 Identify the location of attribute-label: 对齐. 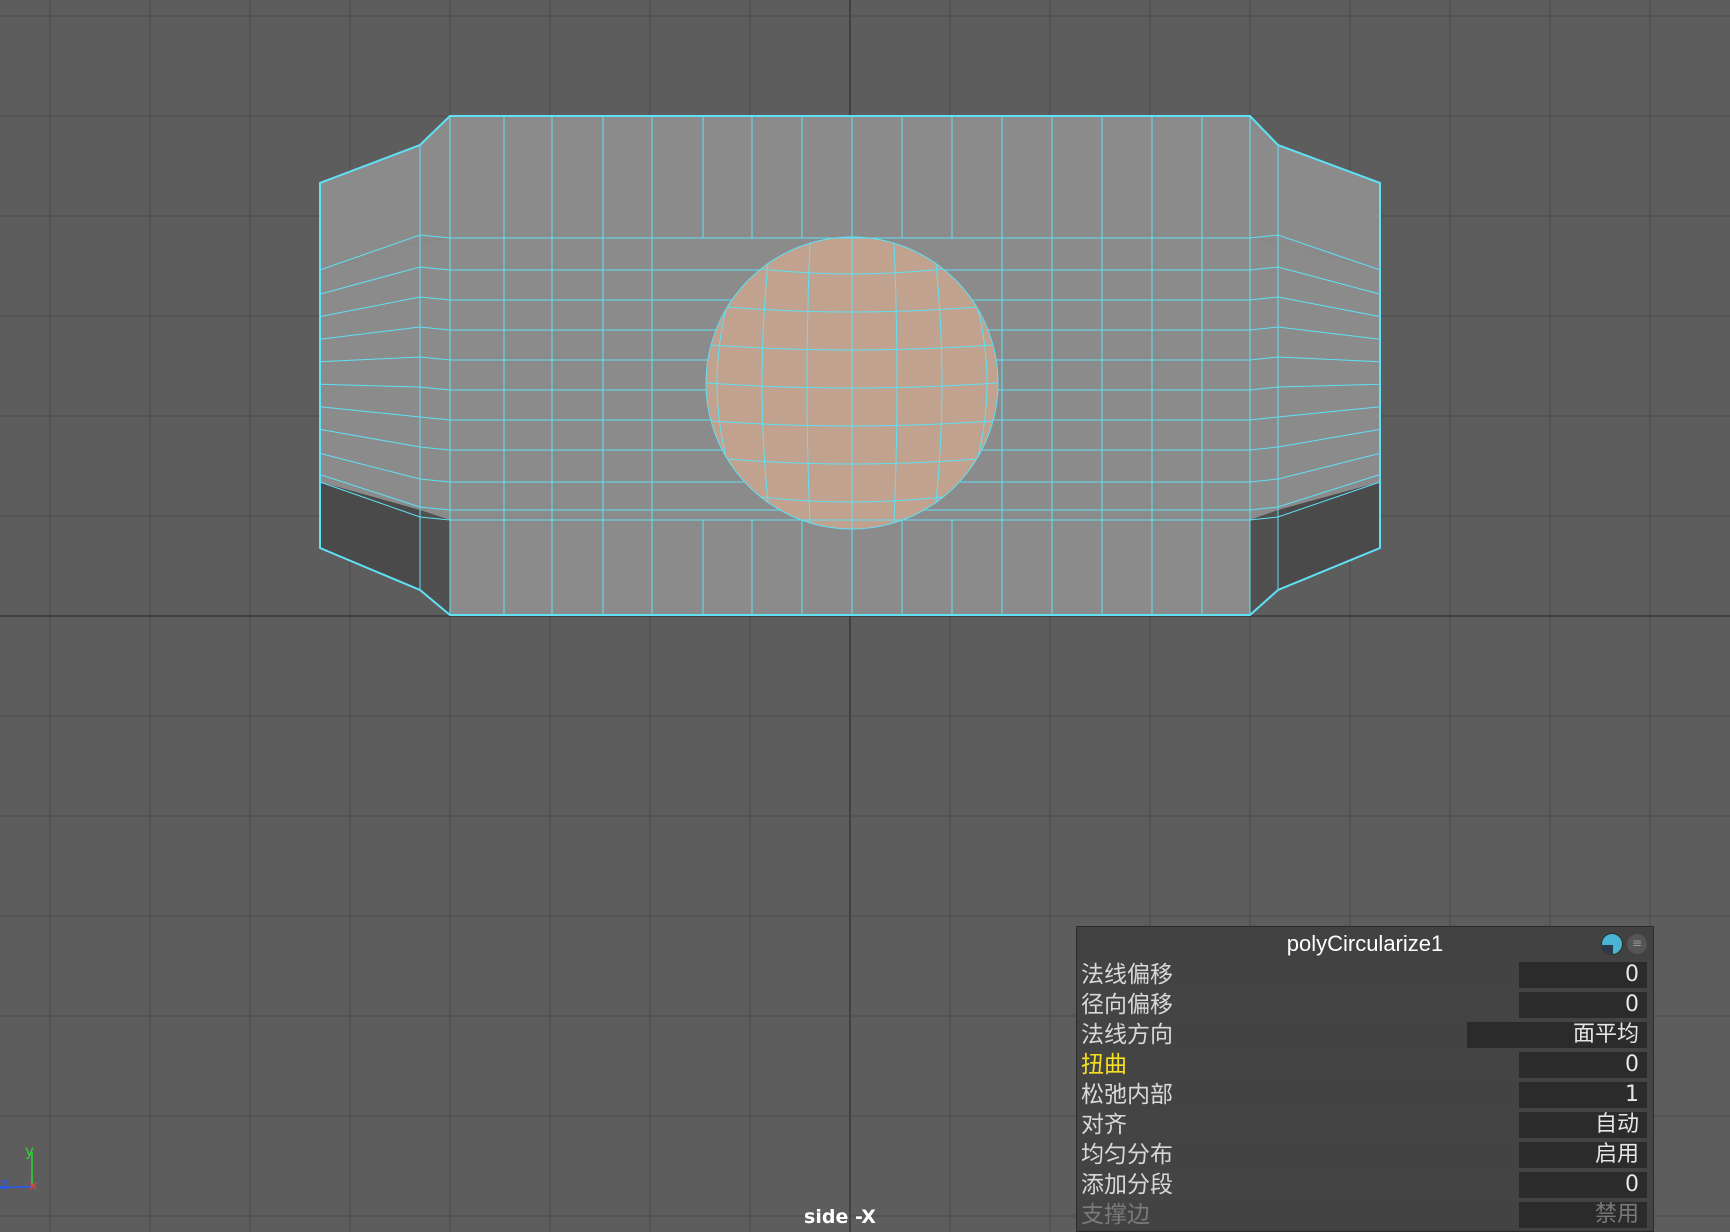
(1104, 1125).